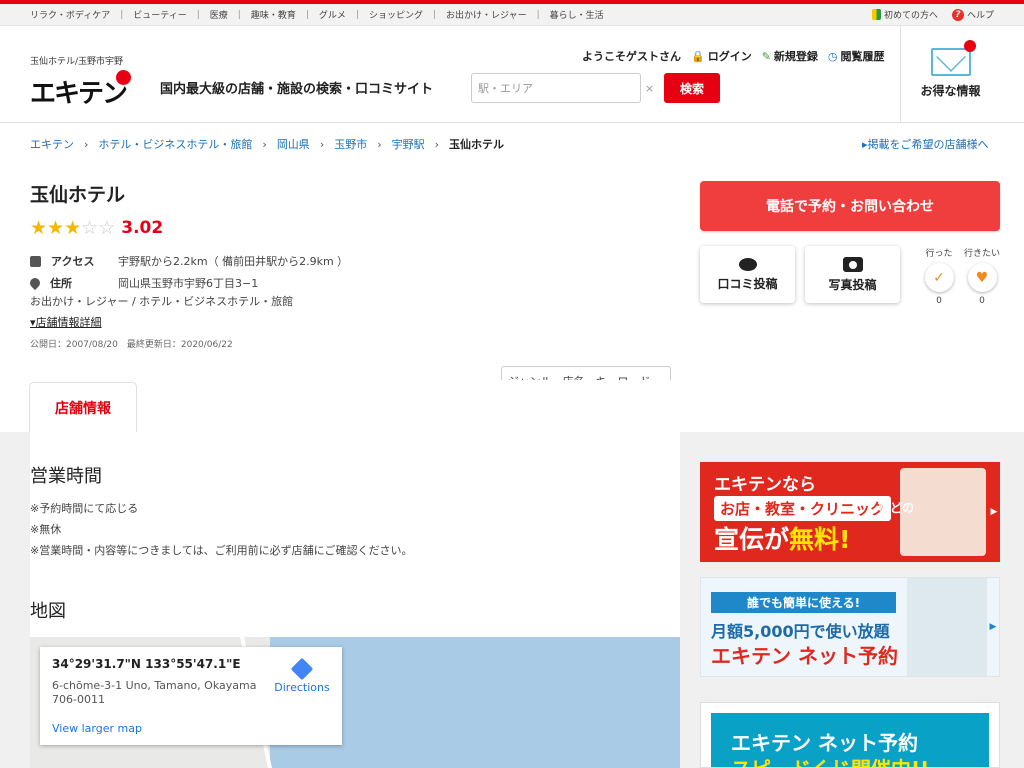 This screenshot has height=768, width=1024. I want to click on envelope-icon, so click(953, 58).